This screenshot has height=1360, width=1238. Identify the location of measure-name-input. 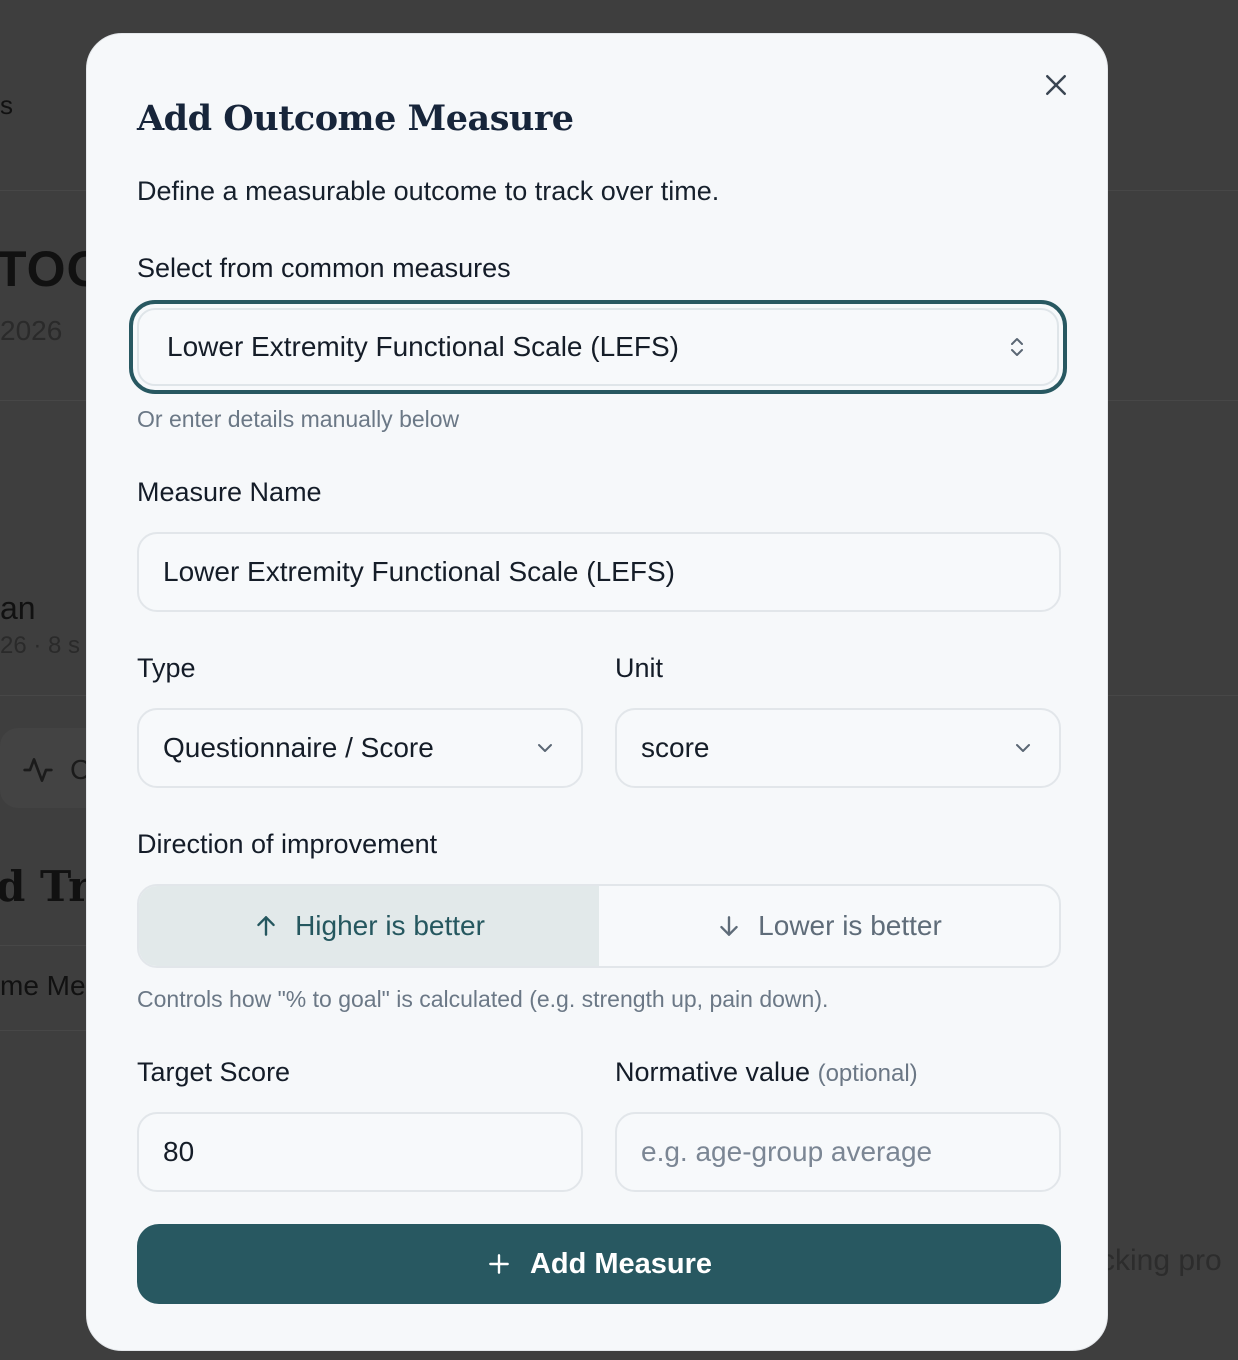
(599, 572).